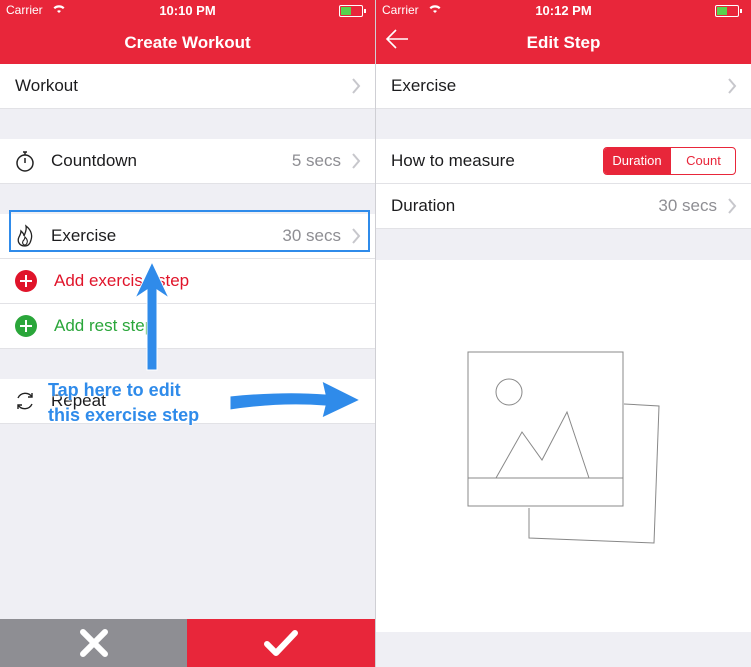  Describe the element at coordinates (114, 390) in the screenshot. I see `callout-line-1: Tap here to edit` at that location.